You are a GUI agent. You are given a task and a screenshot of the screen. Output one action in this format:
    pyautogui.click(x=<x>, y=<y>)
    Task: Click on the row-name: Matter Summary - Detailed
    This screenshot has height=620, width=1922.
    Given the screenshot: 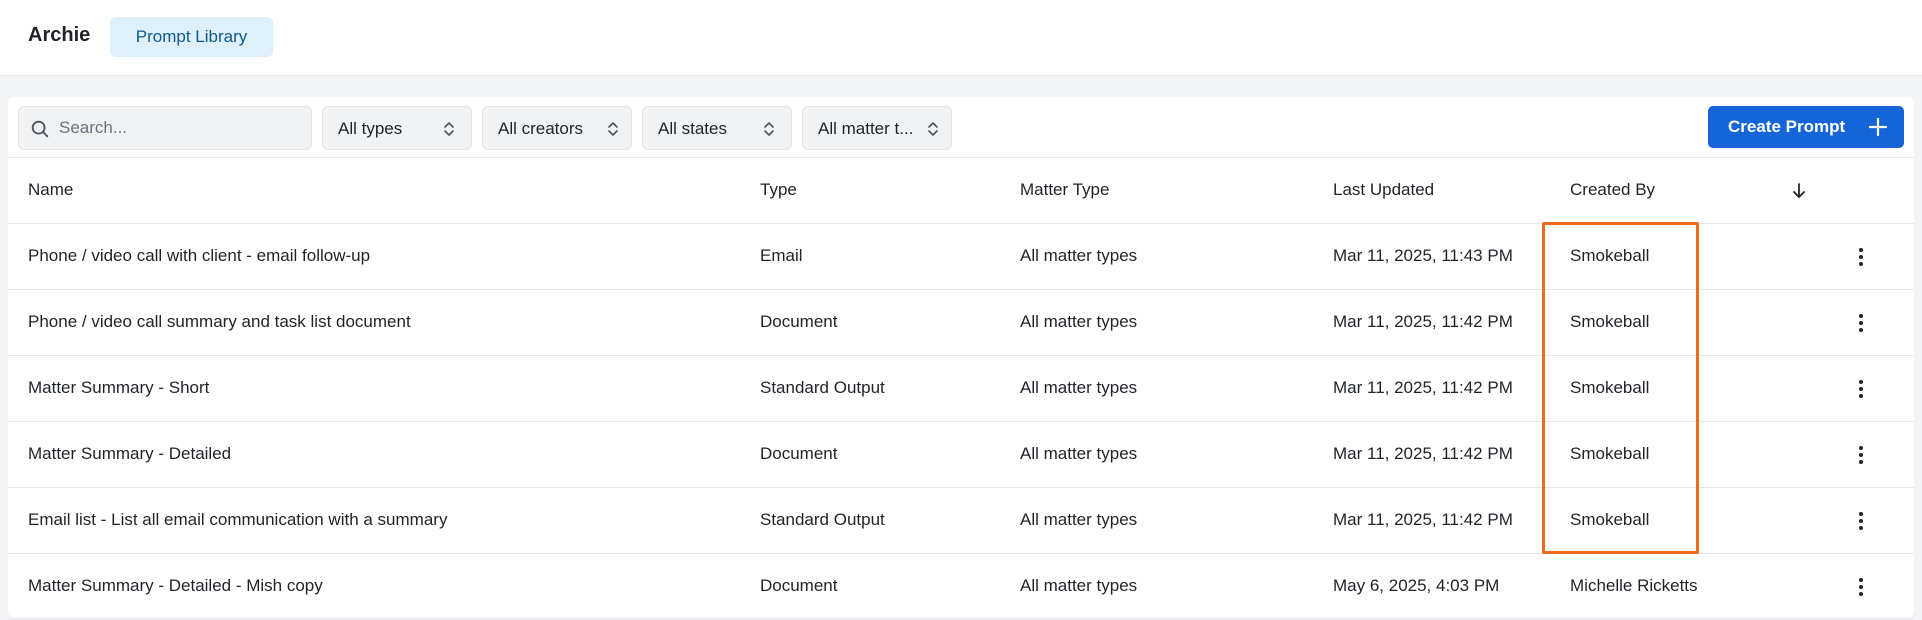 What is the action you would take?
    pyautogui.click(x=130, y=453)
    